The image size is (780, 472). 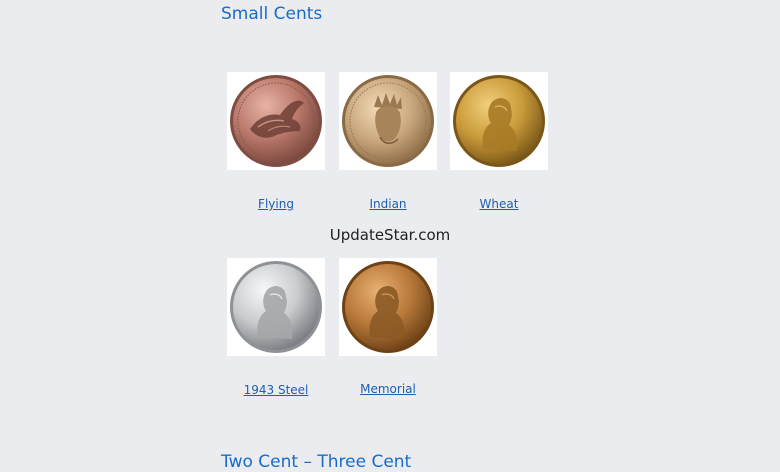 What do you see at coordinates (276, 204) in the screenshot?
I see `coin-link-flying: Flying` at bounding box center [276, 204].